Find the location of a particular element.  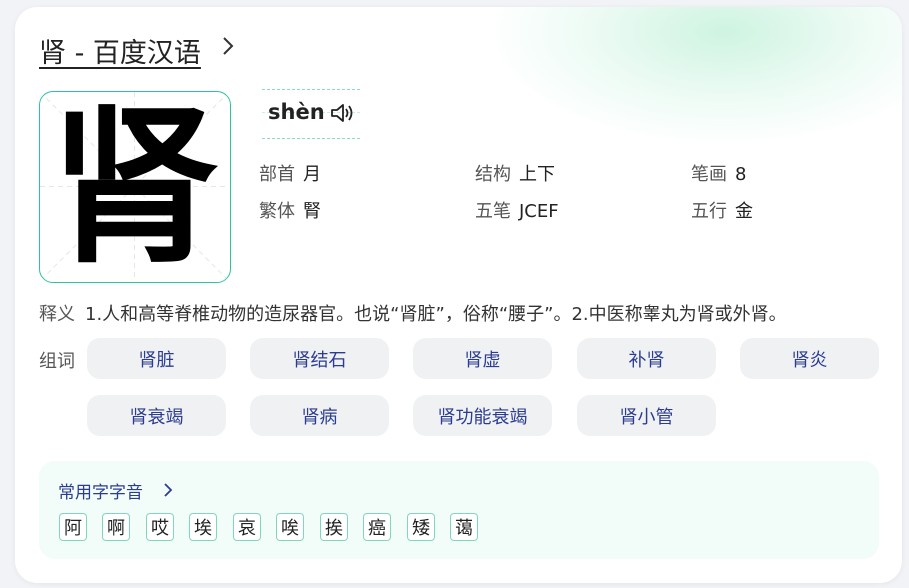

common-char: 唉 is located at coordinates (290, 527).